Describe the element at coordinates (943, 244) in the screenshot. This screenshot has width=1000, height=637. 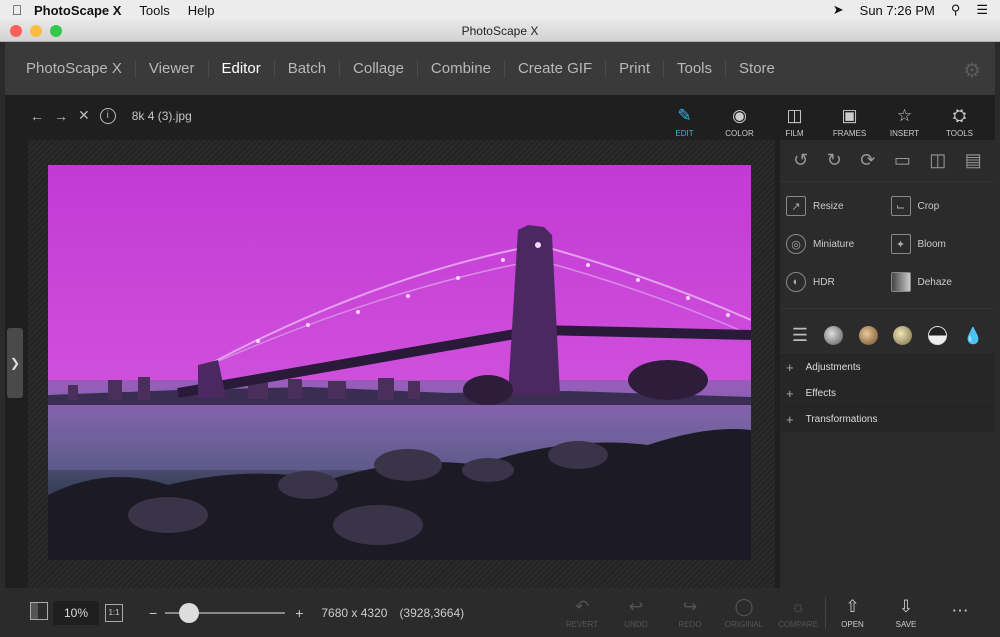
I see `bloom-button: ✦ Bloom` at that location.